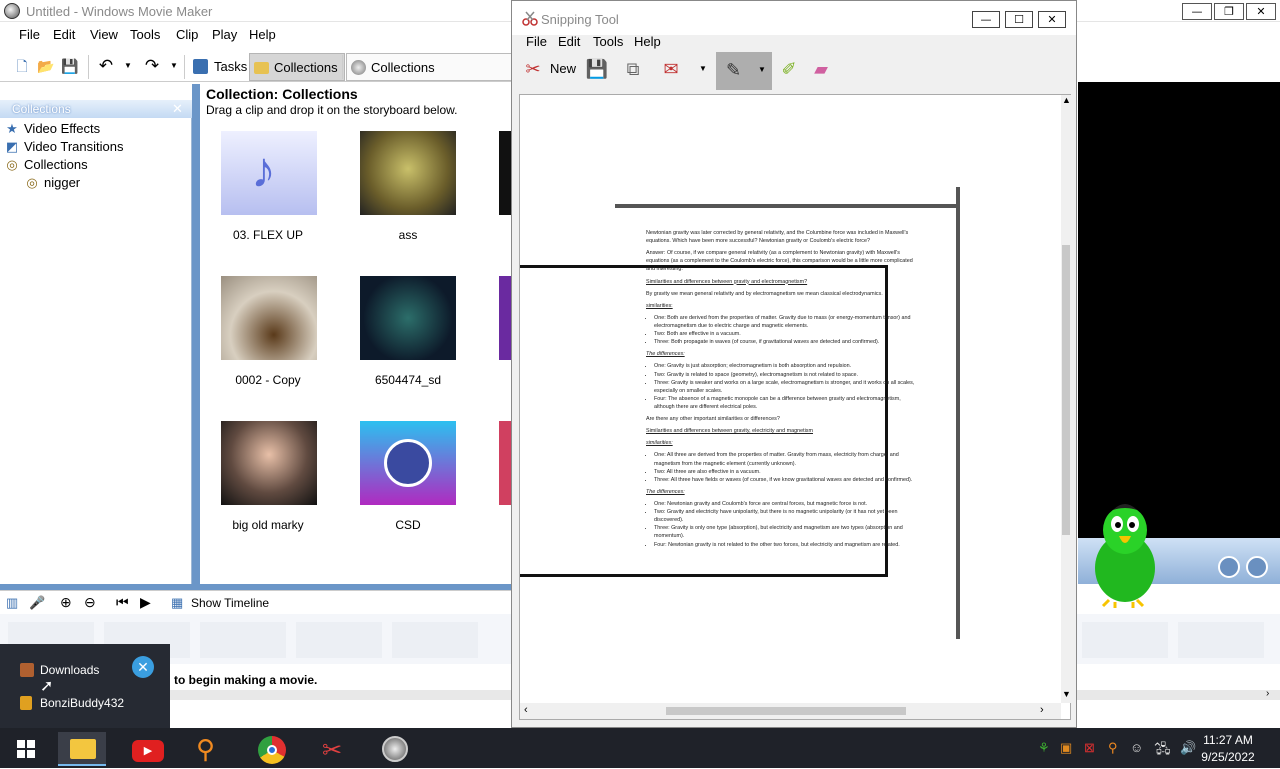 The width and height of the screenshot is (1280, 769). Describe the element at coordinates (184, 67) in the screenshot. I see `toolbar-separator` at that location.